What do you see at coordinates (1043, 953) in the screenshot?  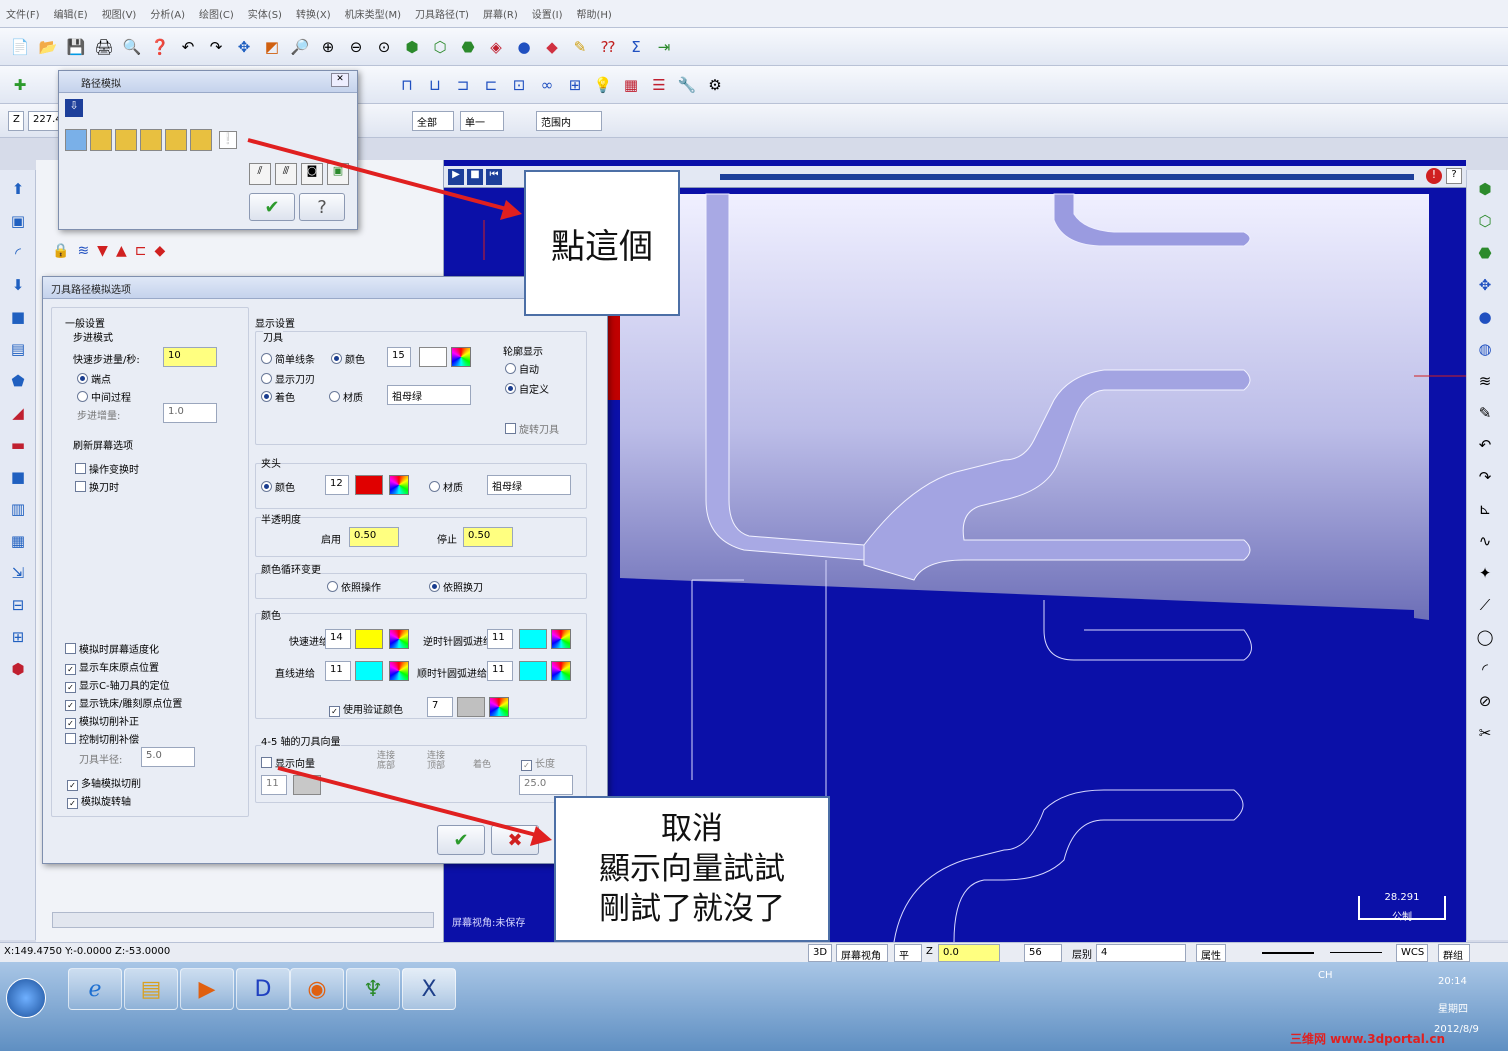 I see `level-input: 56` at bounding box center [1043, 953].